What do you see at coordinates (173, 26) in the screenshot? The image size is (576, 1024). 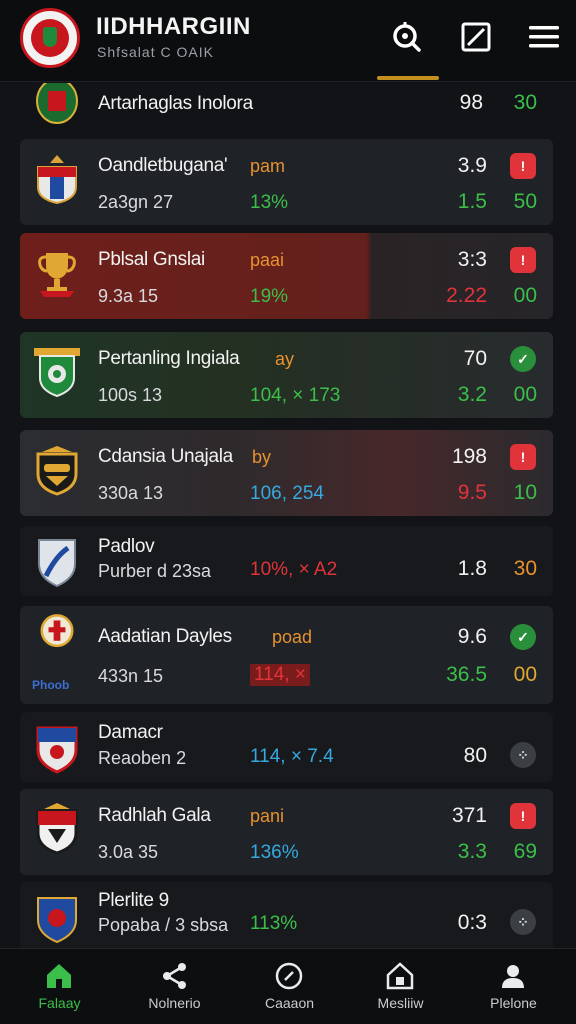 I see `app-title: IIDHHARGIIN` at bounding box center [173, 26].